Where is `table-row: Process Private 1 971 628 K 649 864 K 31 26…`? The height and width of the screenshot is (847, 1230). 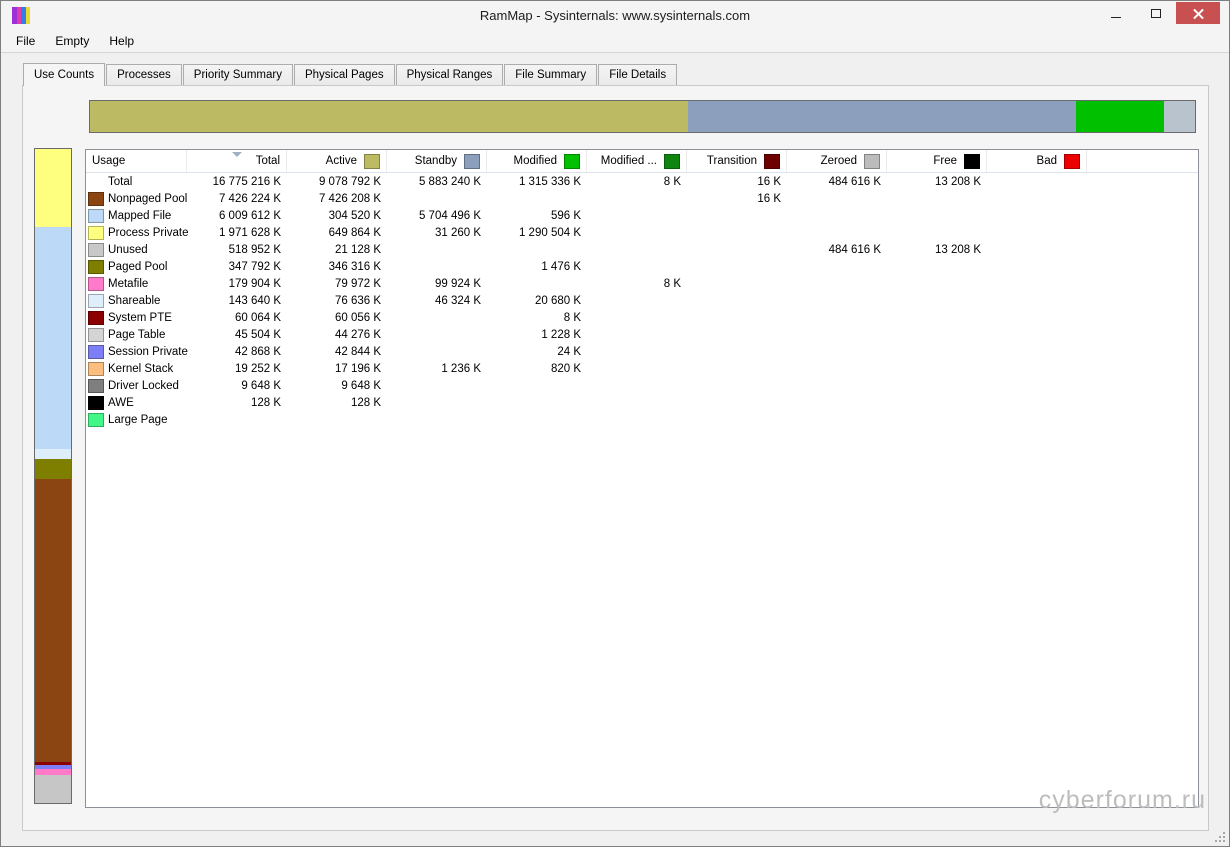
table-row: Process Private 1 971 628 K 649 864 K 31 26… is located at coordinates (642, 232).